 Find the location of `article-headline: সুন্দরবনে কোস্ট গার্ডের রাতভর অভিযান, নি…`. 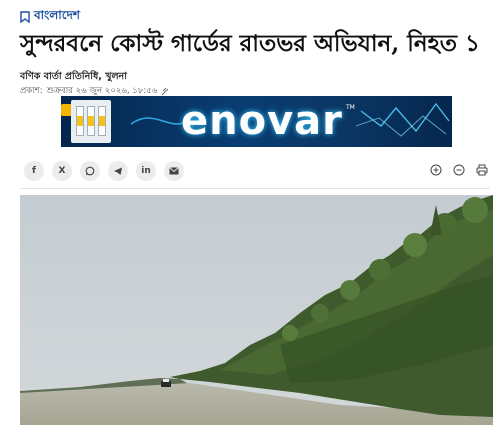

article-headline: সুন্দরবনে কোস্ট গার্ডের রাতভর অভিযান, নি… is located at coordinates (250, 43).